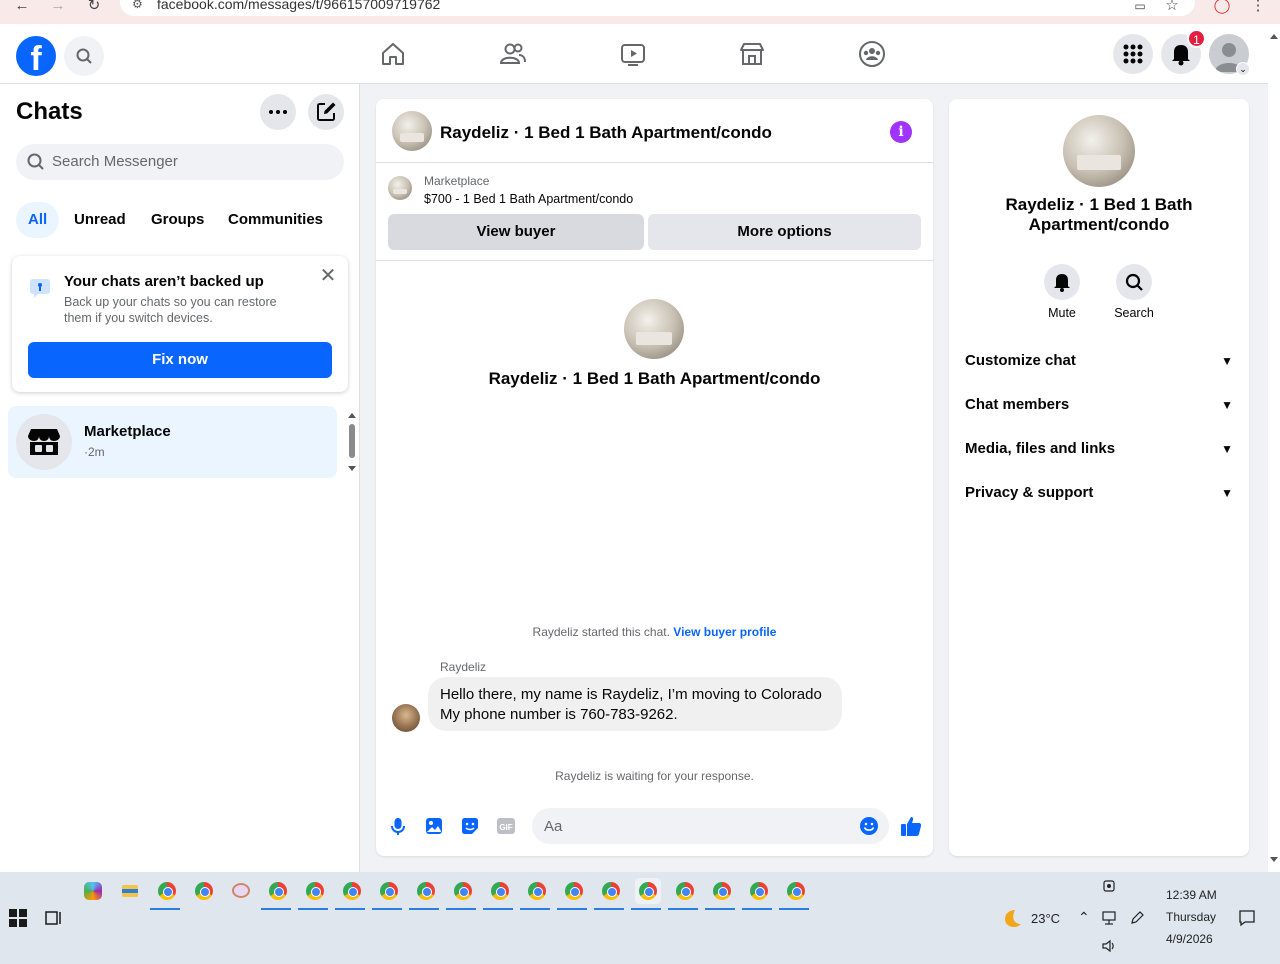 The width and height of the screenshot is (1280, 964). Describe the element at coordinates (298, 6) in the screenshot. I see `url-text: facebook.com/messages/t/966157009719762` at that location.